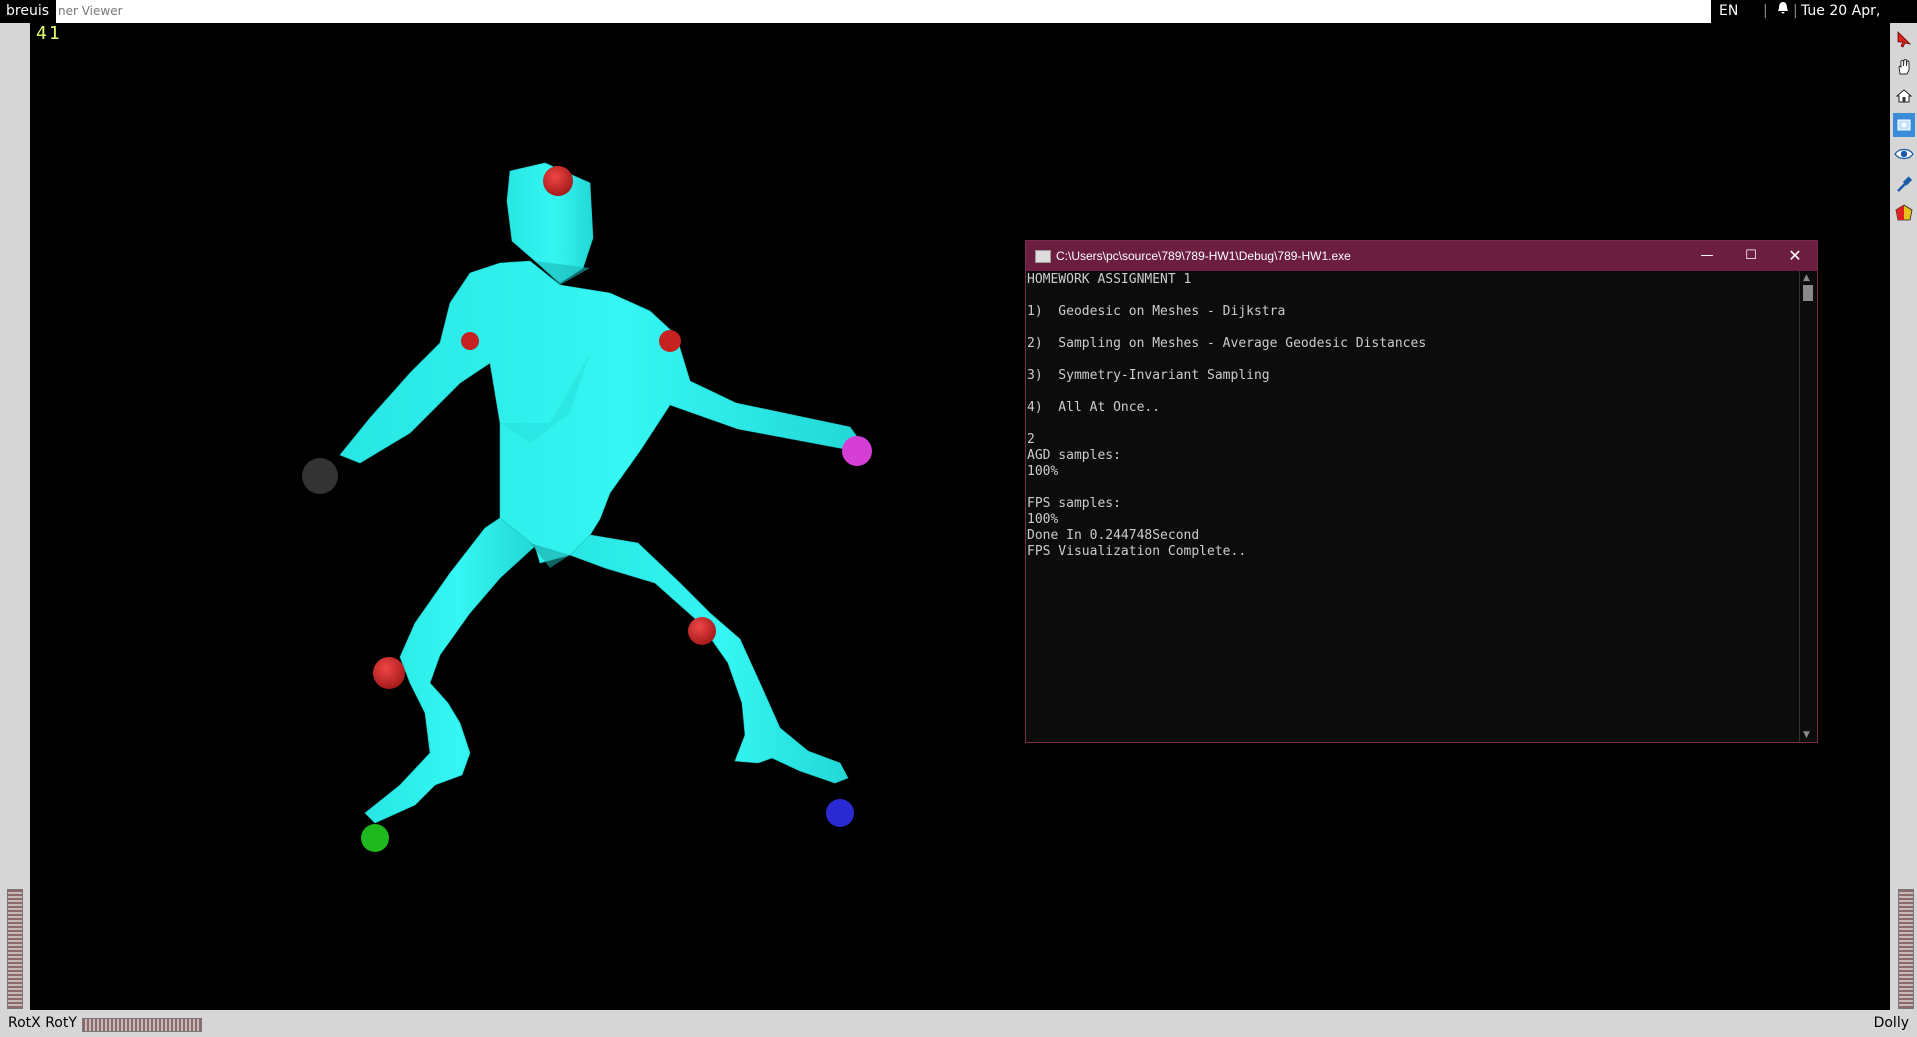  Describe the element at coordinates (320, 476) in the screenshot. I see `left-hand-sphere` at that location.